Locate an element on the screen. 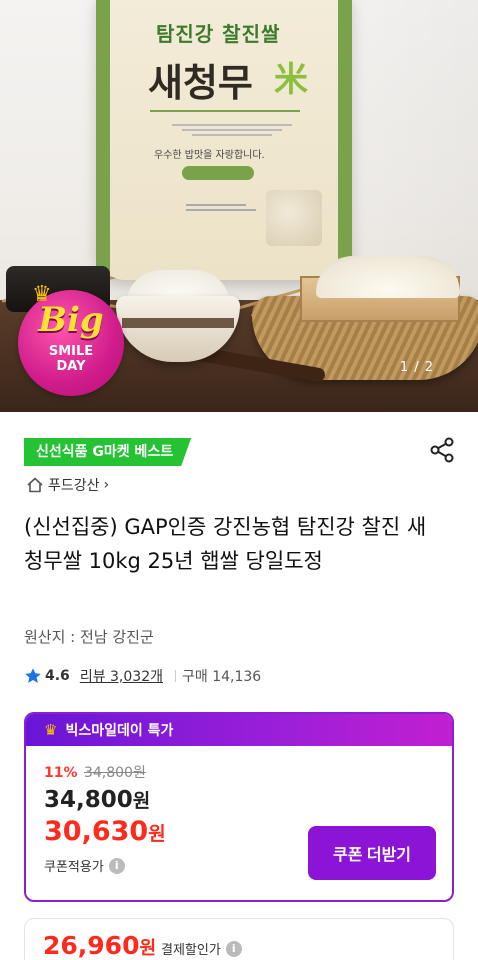  bag-label-pill is located at coordinates (218, 173).